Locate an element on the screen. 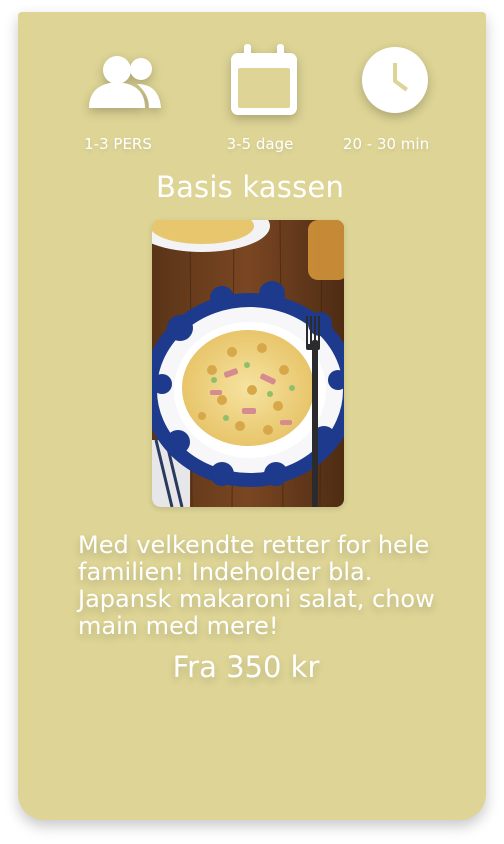 This screenshot has width=504, height=844. people-icon is located at coordinates (124, 83).